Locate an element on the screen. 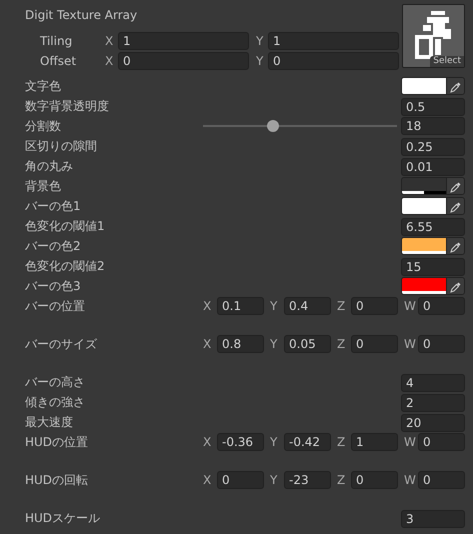  number-field: 3 is located at coordinates (433, 519).